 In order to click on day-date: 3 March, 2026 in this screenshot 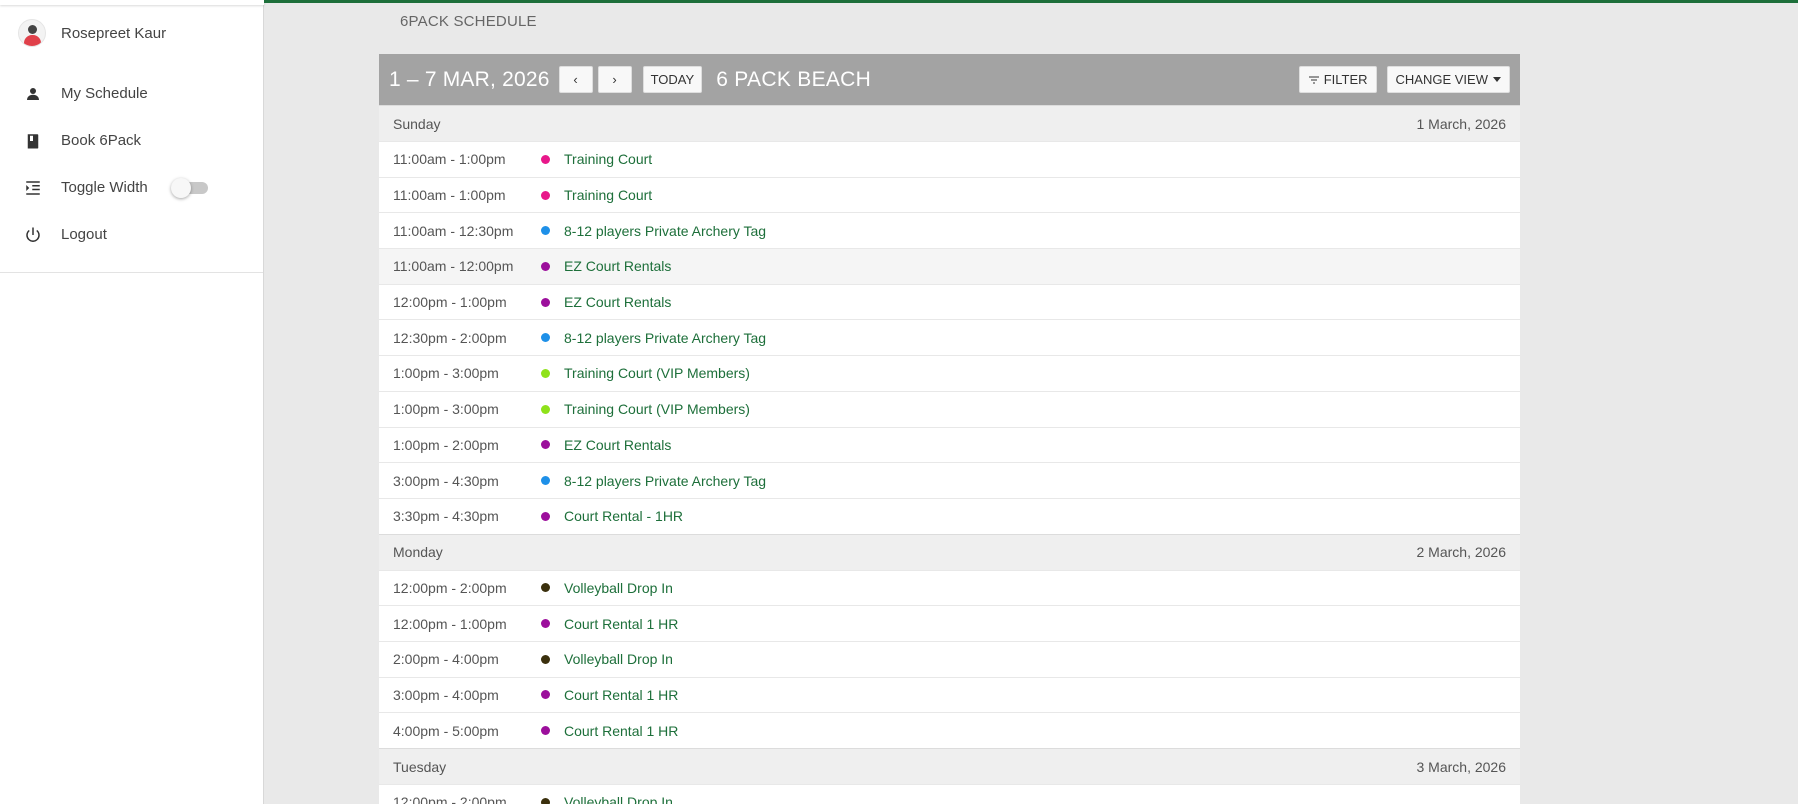, I will do `click(1461, 766)`.